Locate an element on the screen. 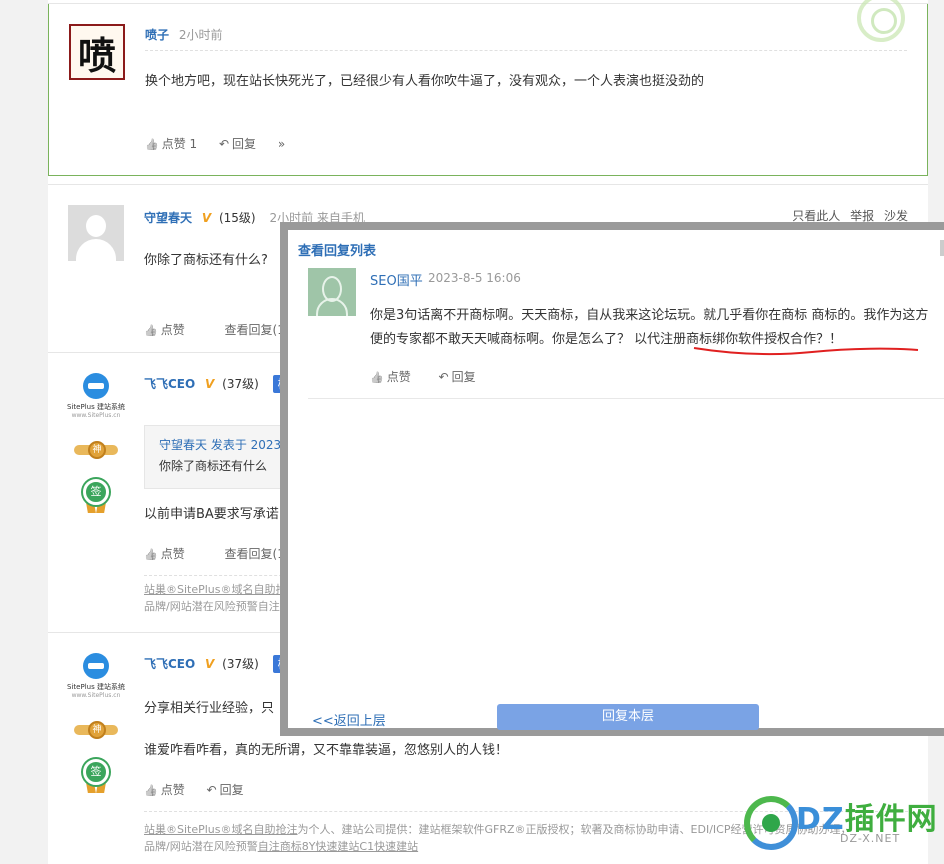  signature-line-2: 品牌/网站潜在风险预警自注 is located at coordinates (215, 606).